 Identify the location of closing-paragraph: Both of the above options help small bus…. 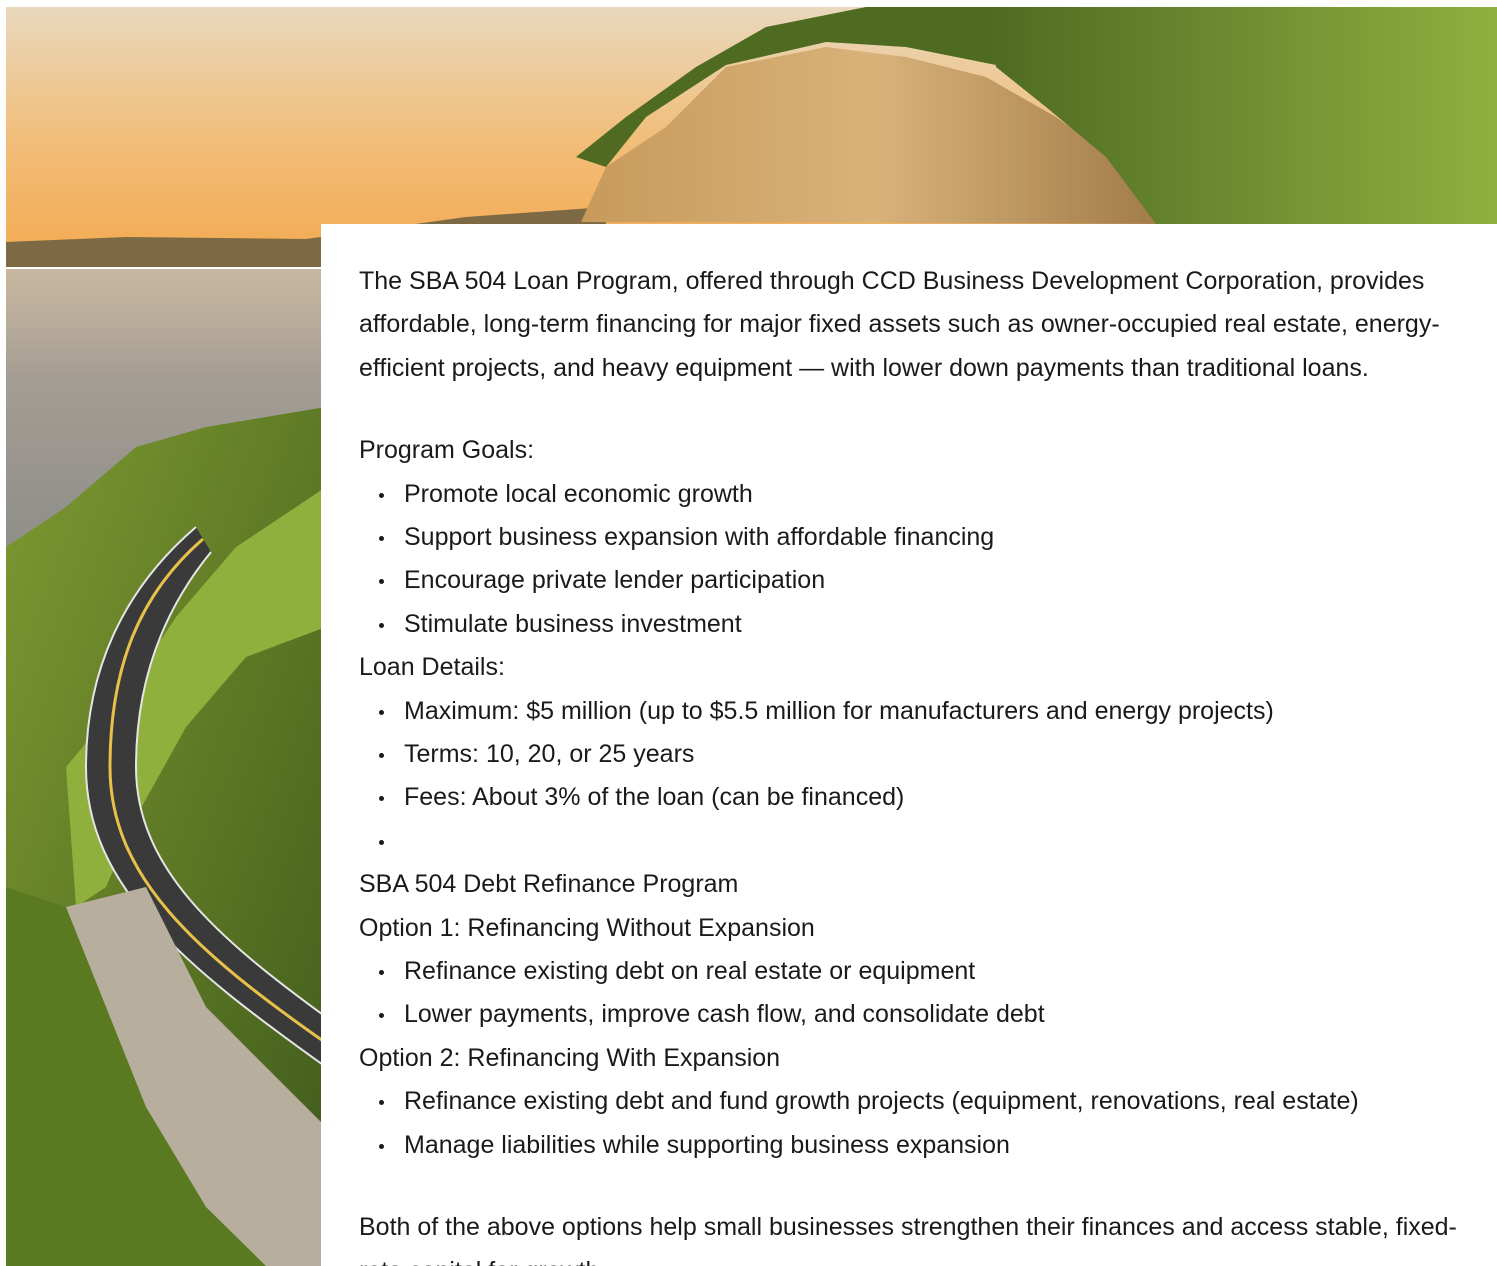
(908, 1239).